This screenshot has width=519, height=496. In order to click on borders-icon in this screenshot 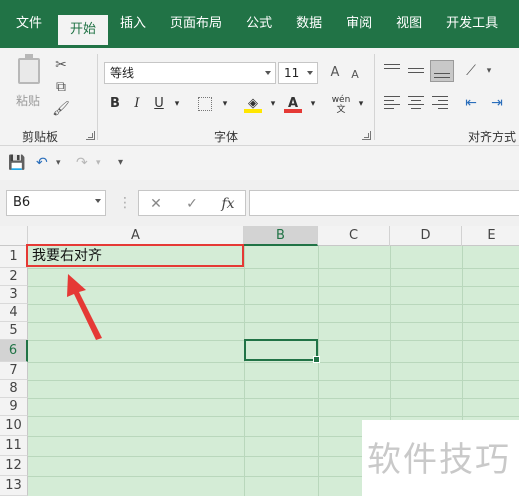, I will do `click(205, 104)`.